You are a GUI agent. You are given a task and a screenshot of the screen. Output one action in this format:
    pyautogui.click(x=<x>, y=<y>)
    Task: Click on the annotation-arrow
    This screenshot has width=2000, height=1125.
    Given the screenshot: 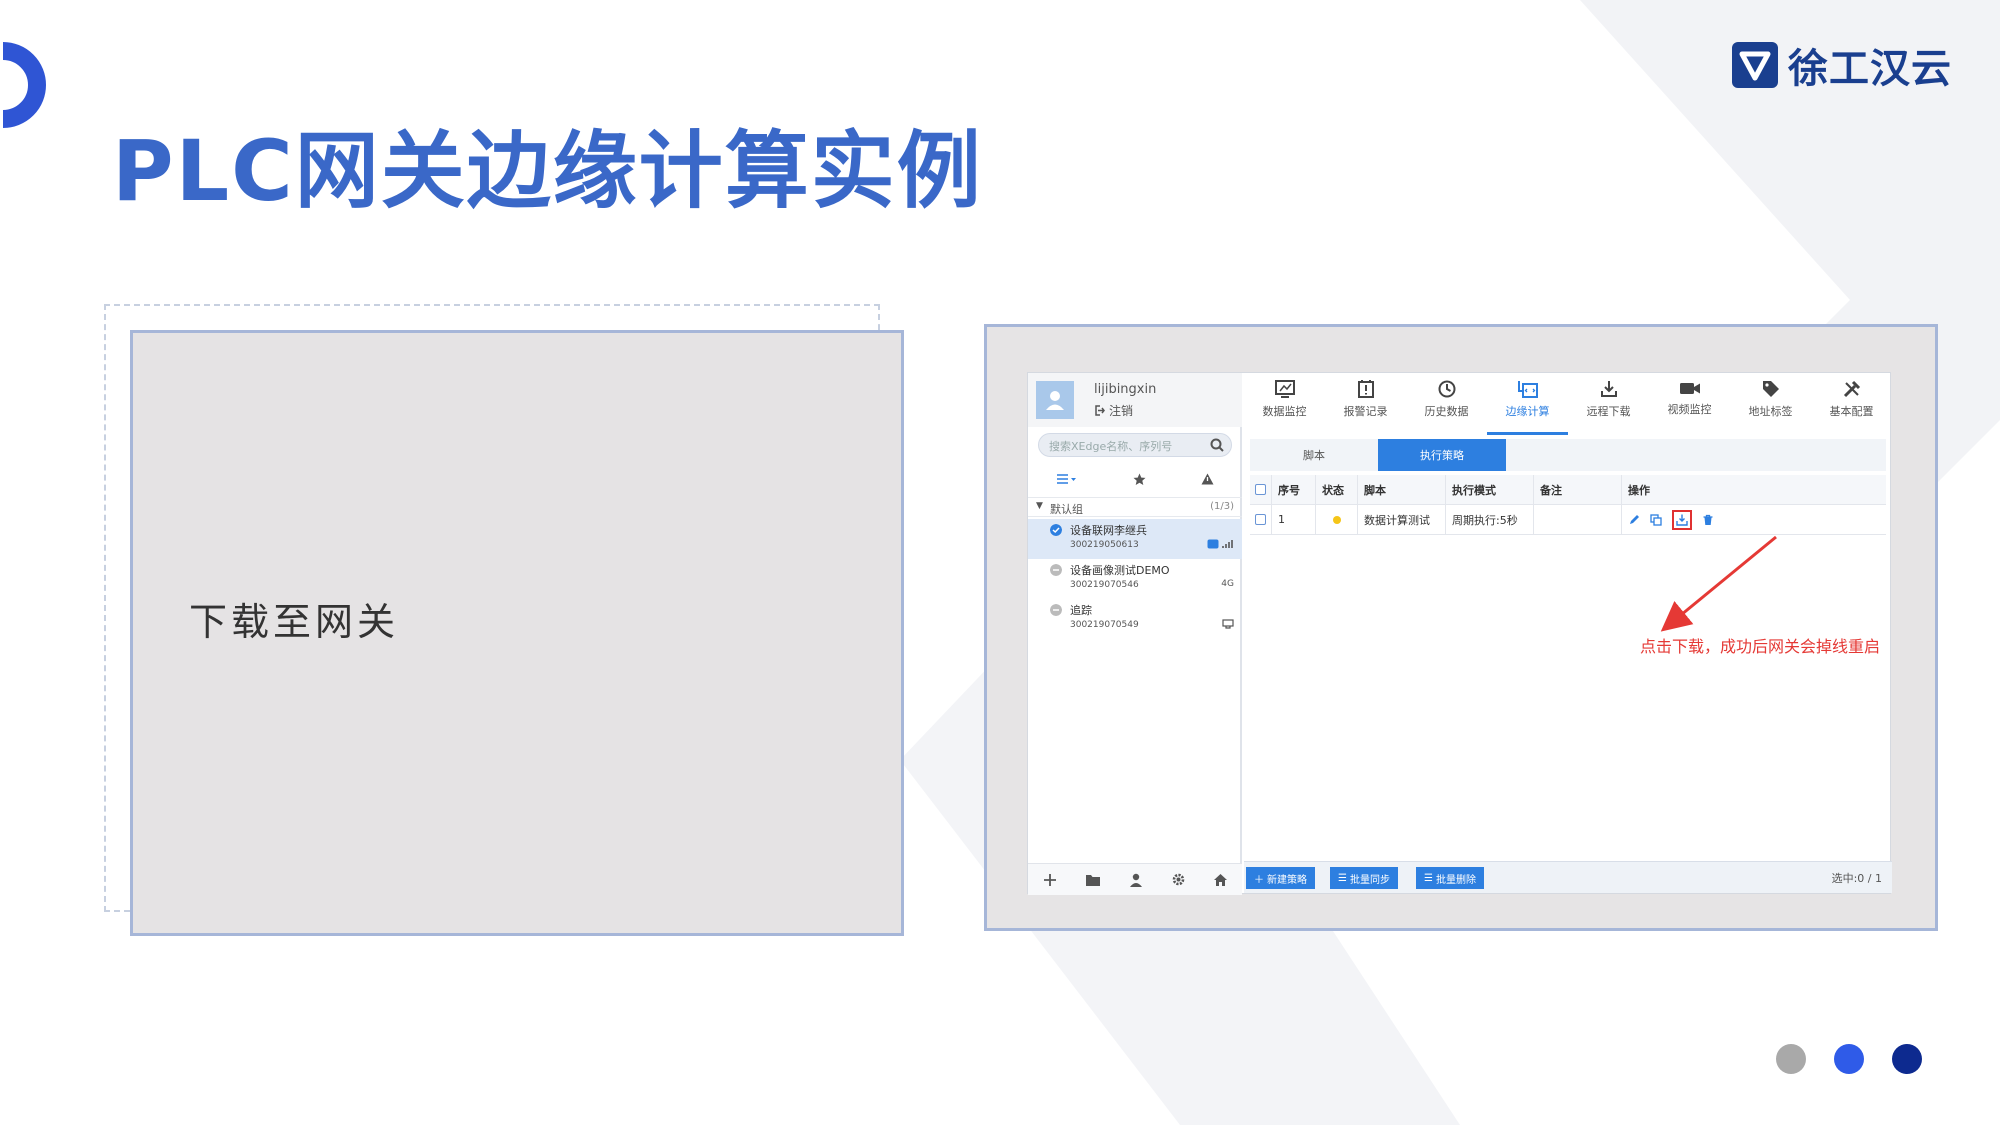 What is the action you would take?
    pyautogui.click(x=1718, y=583)
    